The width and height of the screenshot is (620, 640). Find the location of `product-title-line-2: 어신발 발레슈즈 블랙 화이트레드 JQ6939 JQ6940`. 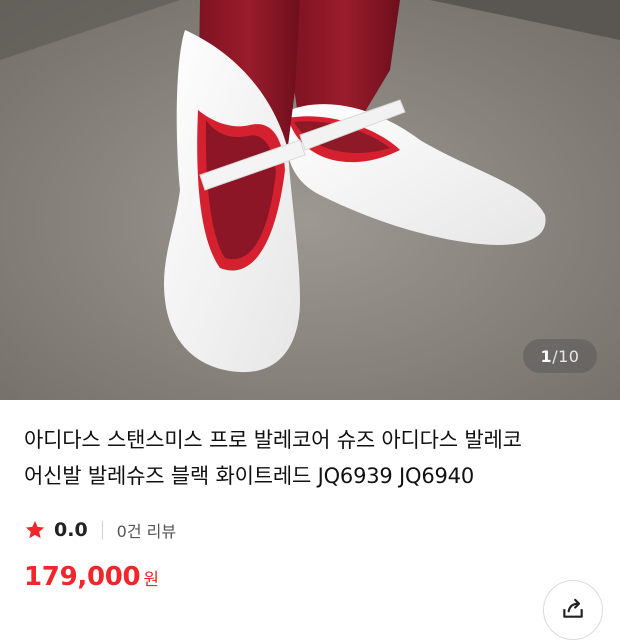

product-title-line-2: 어신발 발레슈즈 블랙 화이트레드 JQ6939 JQ6940 is located at coordinates (249, 476).